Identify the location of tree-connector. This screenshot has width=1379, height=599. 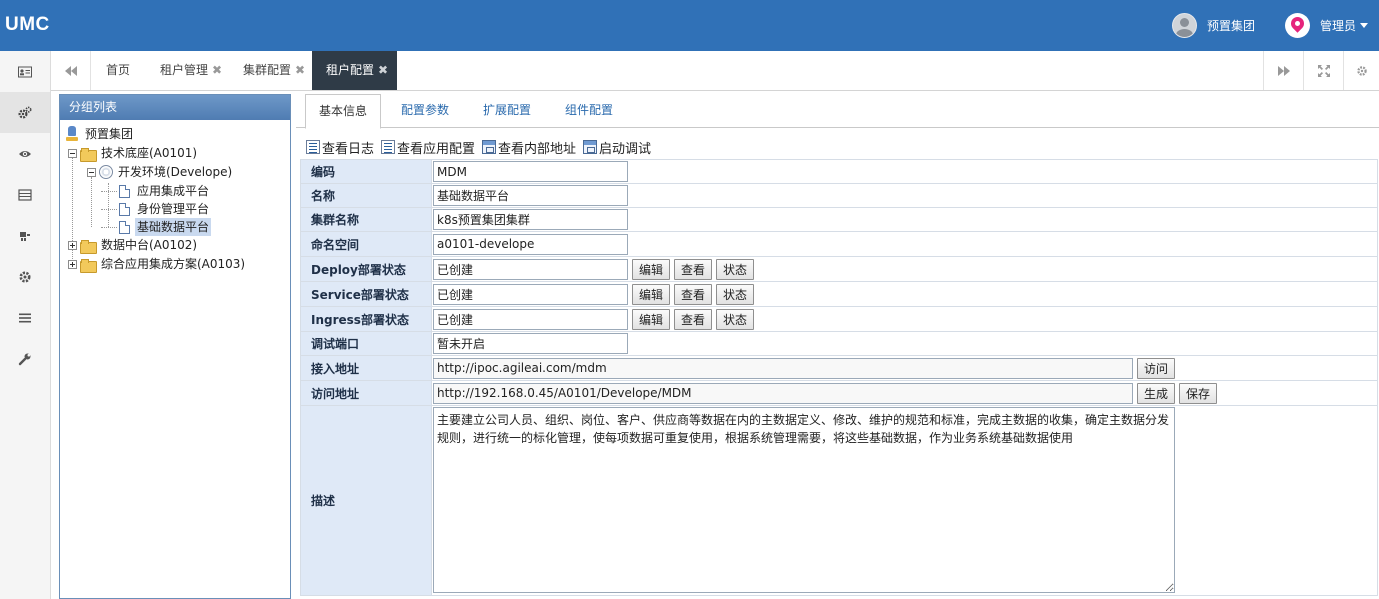
(109, 227).